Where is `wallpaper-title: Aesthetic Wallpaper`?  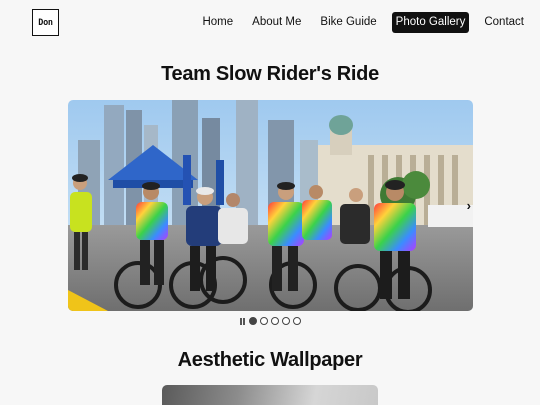
wallpaper-title: Aesthetic Wallpaper is located at coordinates (270, 360).